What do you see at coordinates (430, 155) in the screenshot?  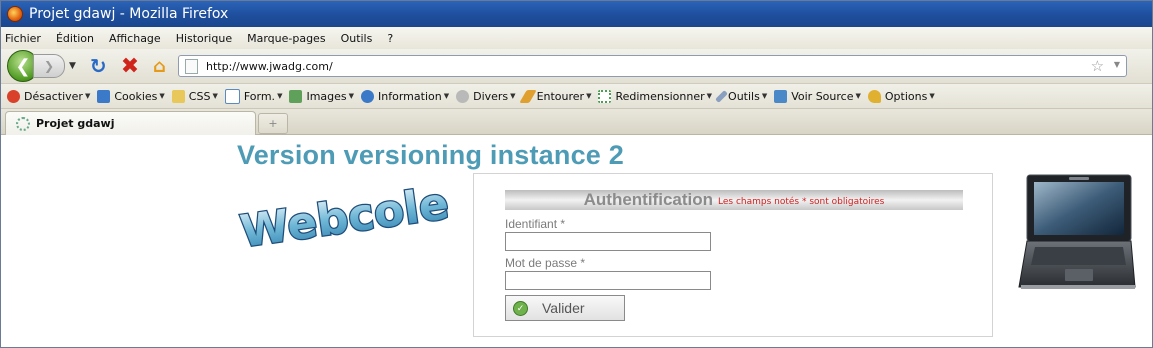 I see `page-title: Version versioning instance 2` at bounding box center [430, 155].